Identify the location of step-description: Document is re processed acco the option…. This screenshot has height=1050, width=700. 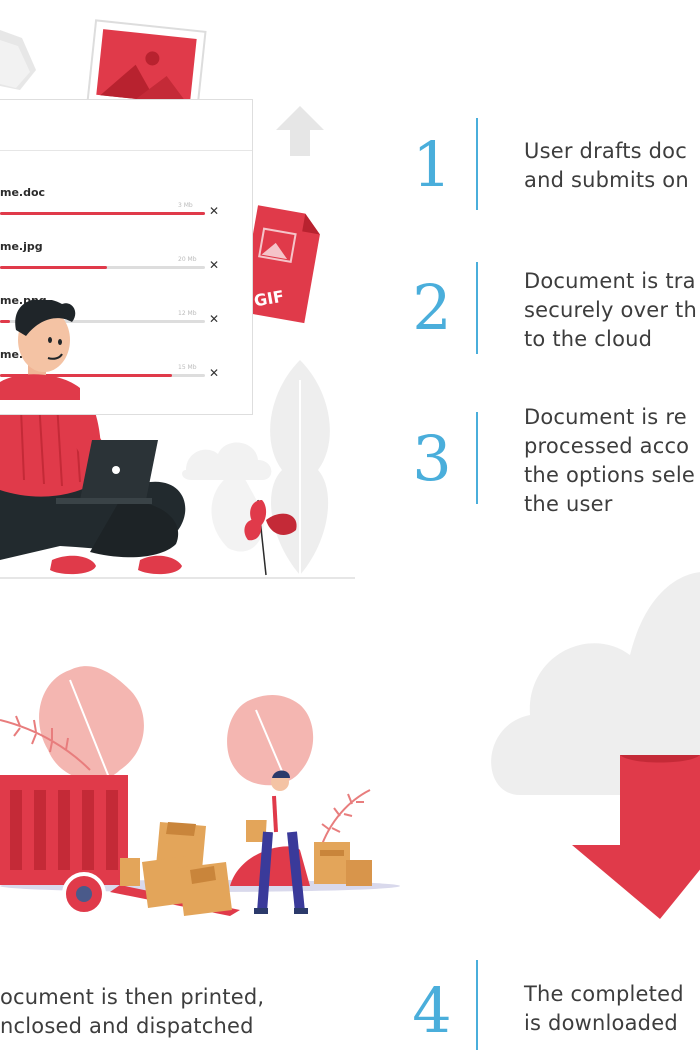
(609, 461).